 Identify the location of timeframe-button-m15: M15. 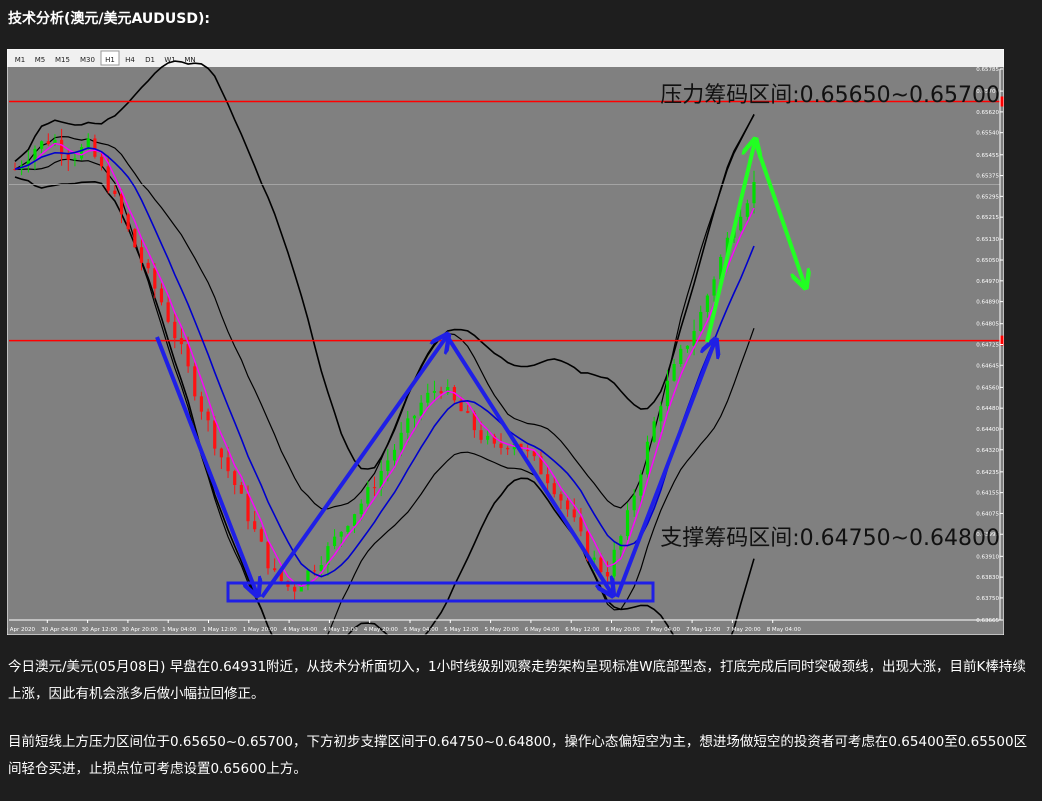
(62, 60).